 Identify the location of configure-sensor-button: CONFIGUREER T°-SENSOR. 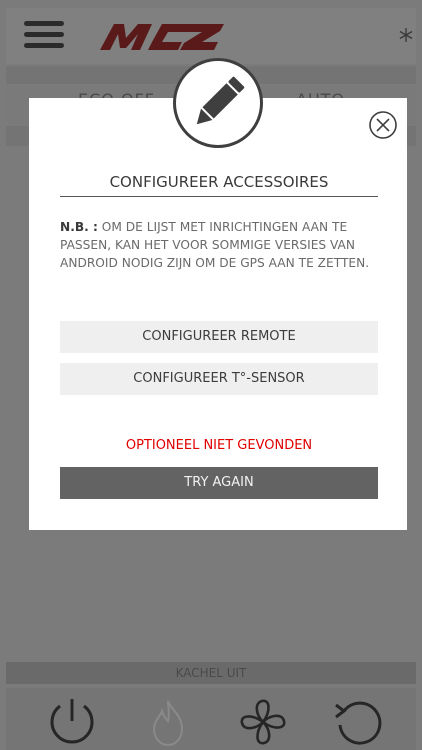
(219, 379).